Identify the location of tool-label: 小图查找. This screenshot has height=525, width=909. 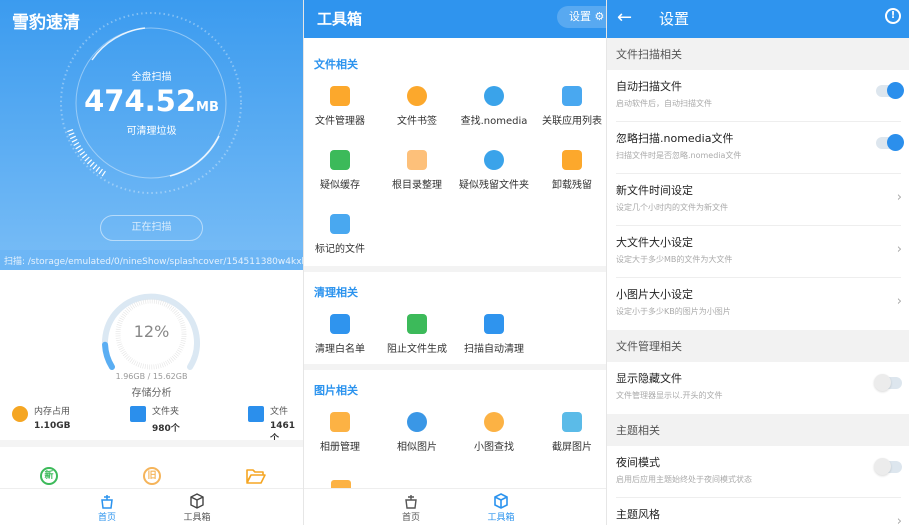
(494, 447).